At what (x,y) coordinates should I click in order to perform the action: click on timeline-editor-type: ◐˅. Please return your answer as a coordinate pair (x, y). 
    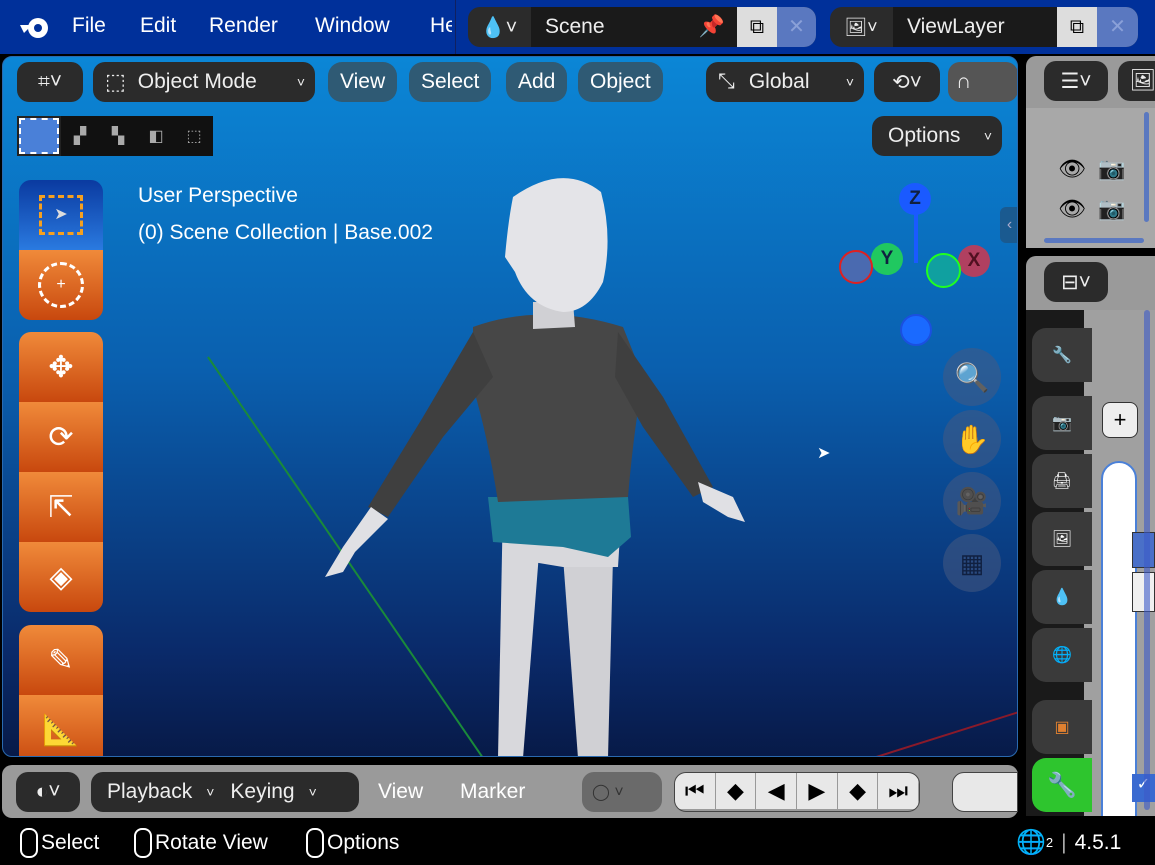
    Looking at the image, I should click on (48, 792).